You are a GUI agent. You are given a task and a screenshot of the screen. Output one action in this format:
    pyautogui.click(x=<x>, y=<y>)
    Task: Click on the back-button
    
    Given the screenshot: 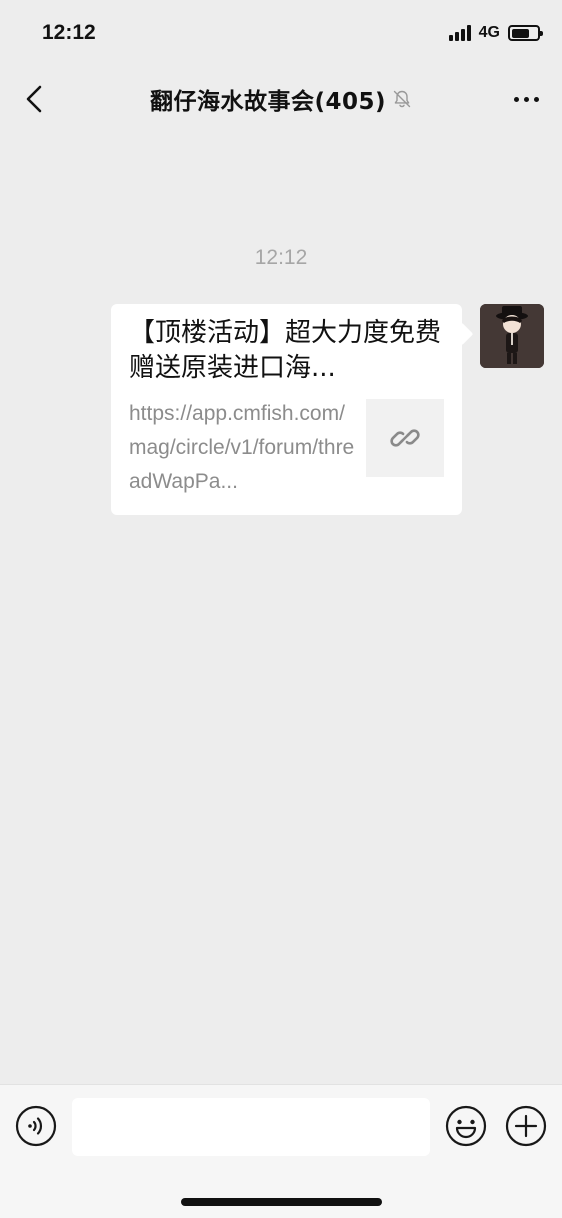 What is the action you would take?
    pyautogui.click(x=34, y=99)
    